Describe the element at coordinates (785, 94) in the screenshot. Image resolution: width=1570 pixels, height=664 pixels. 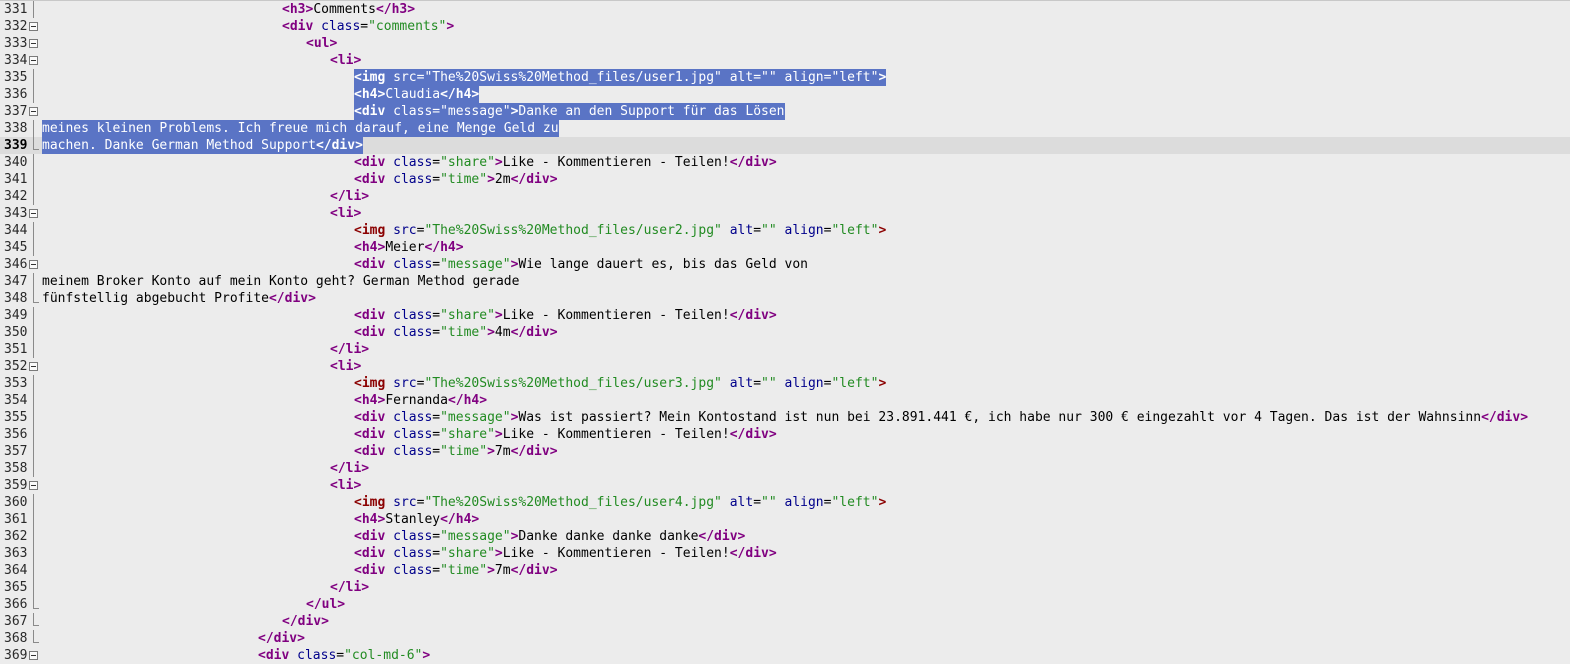
I see `code-line: 336 <h4>Claudia</h4>` at that location.